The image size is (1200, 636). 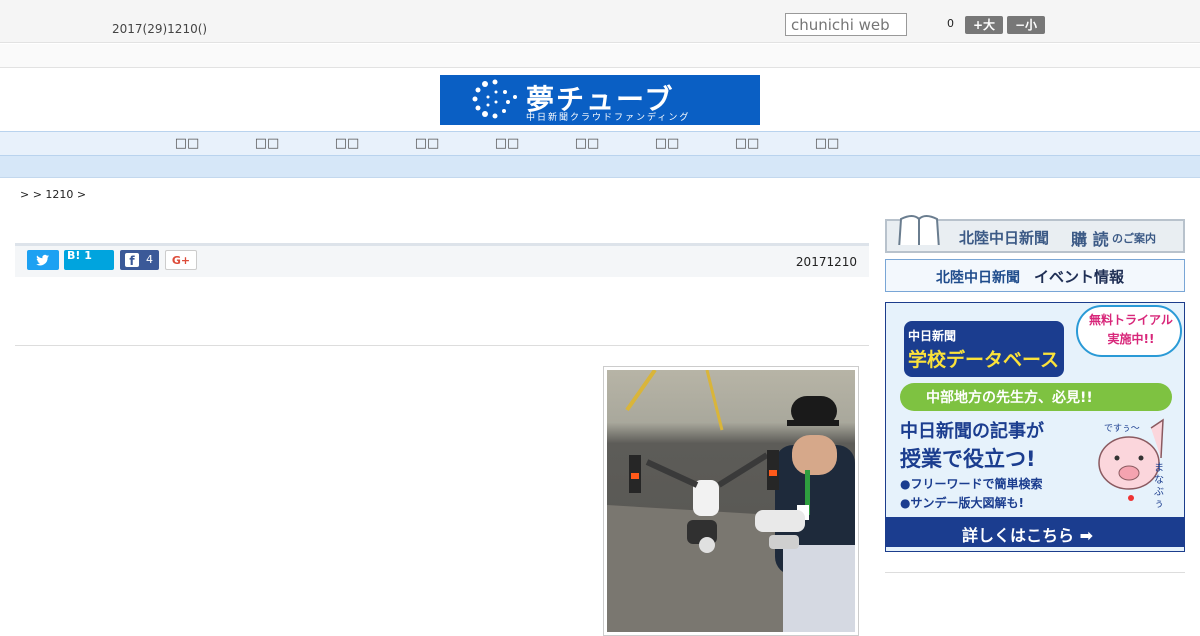 I want to click on ad-org: 中日新聞, so click(x=932, y=336).